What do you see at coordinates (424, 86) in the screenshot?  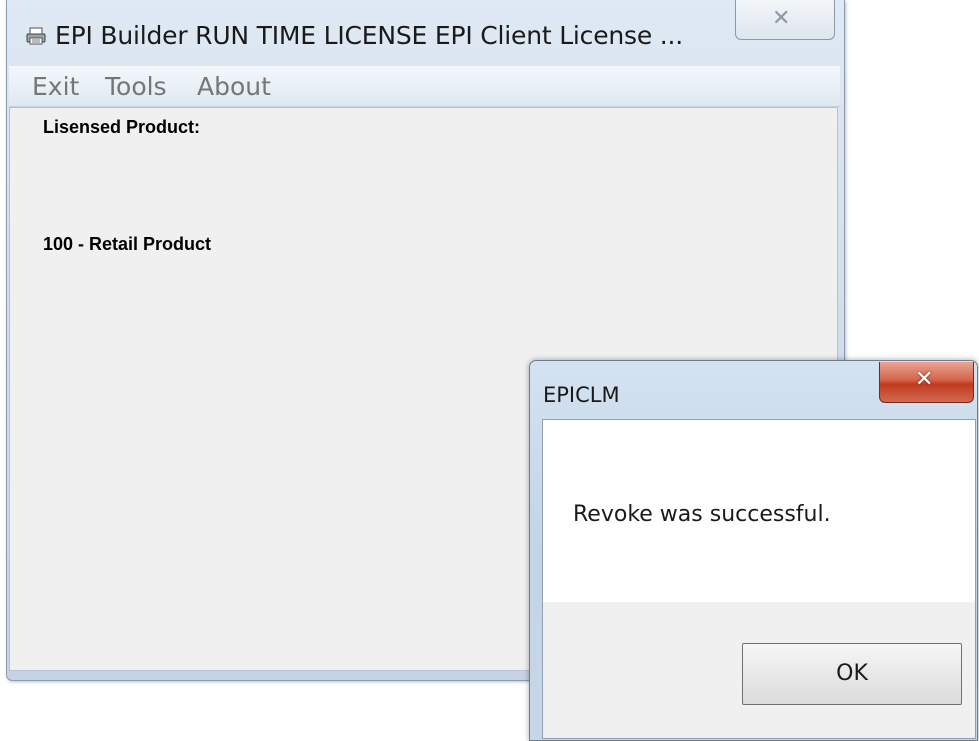 I see `menu-bar: Exit Tools About` at bounding box center [424, 86].